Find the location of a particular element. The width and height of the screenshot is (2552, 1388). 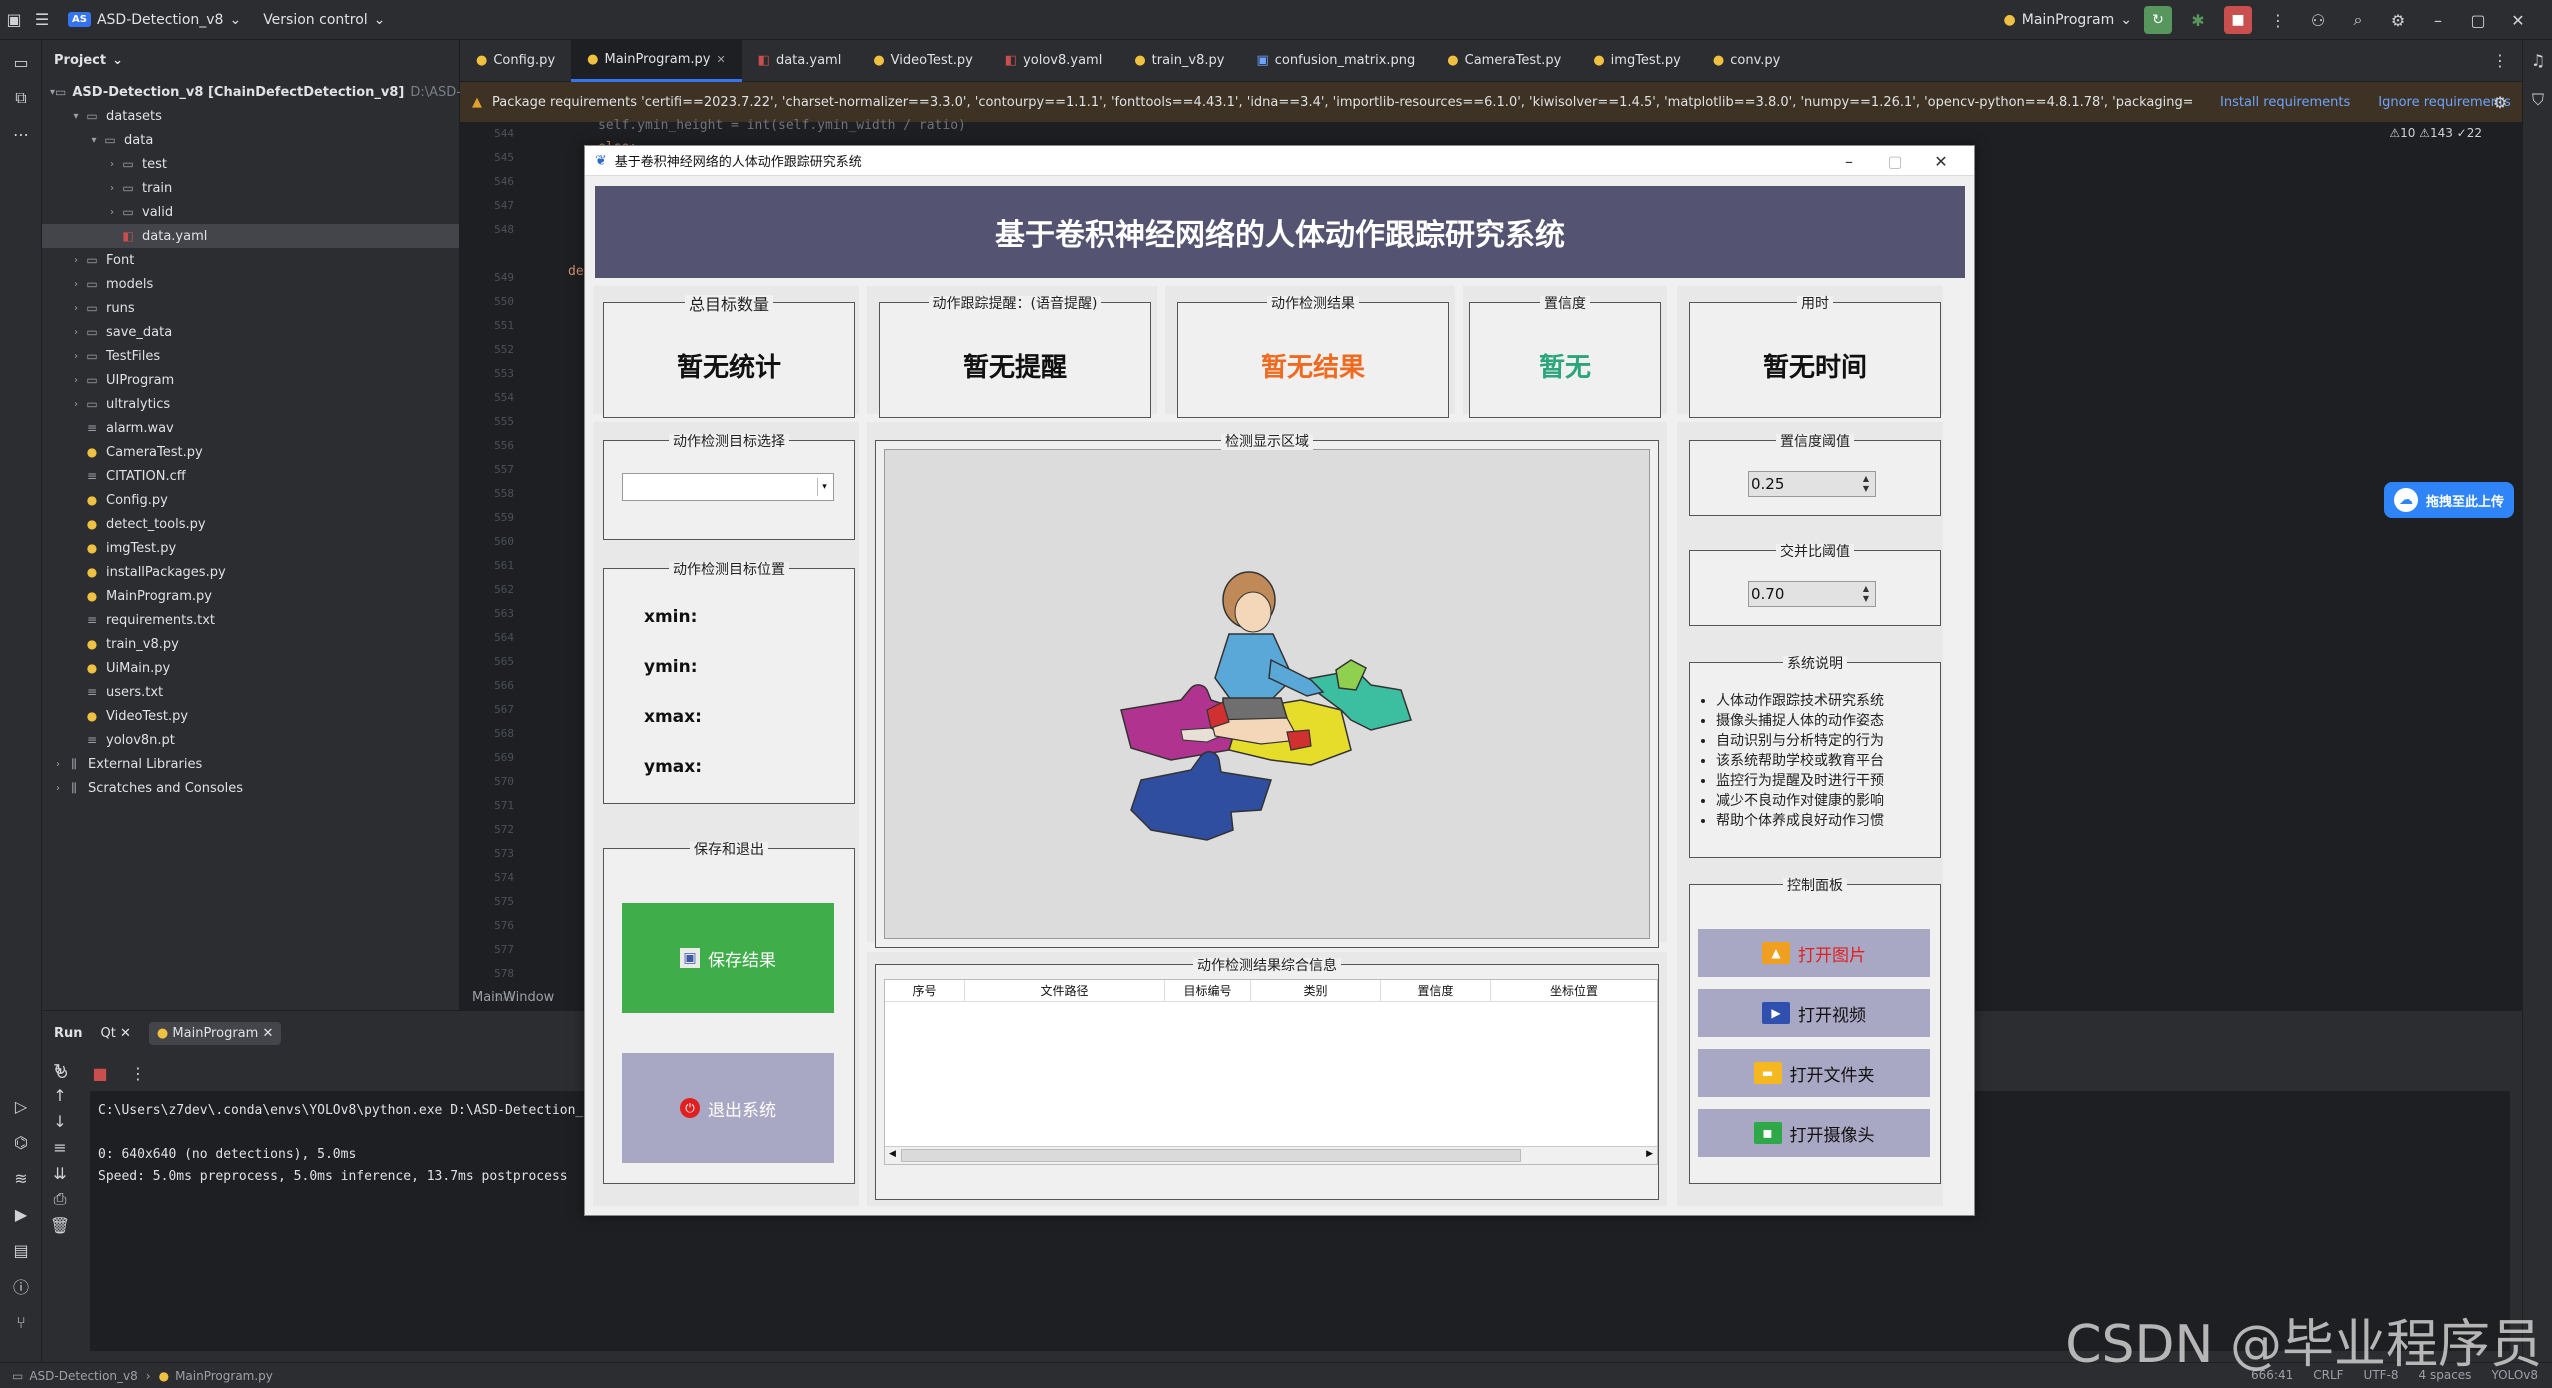

col-header-index: 序号 is located at coordinates (925, 990).